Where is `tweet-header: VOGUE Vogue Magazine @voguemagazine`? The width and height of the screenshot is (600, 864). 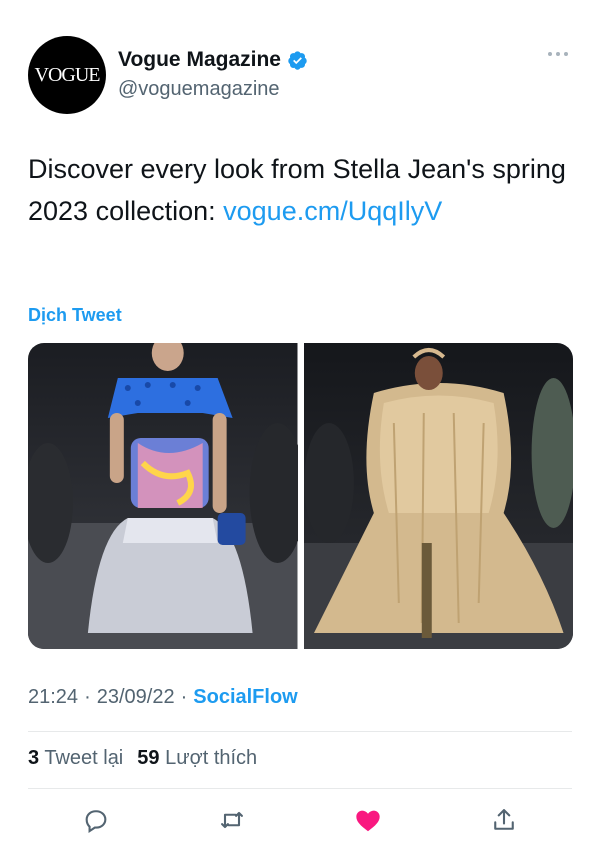
tweet-header: VOGUE Vogue Magazine @voguemagazine is located at coordinates (300, 76).